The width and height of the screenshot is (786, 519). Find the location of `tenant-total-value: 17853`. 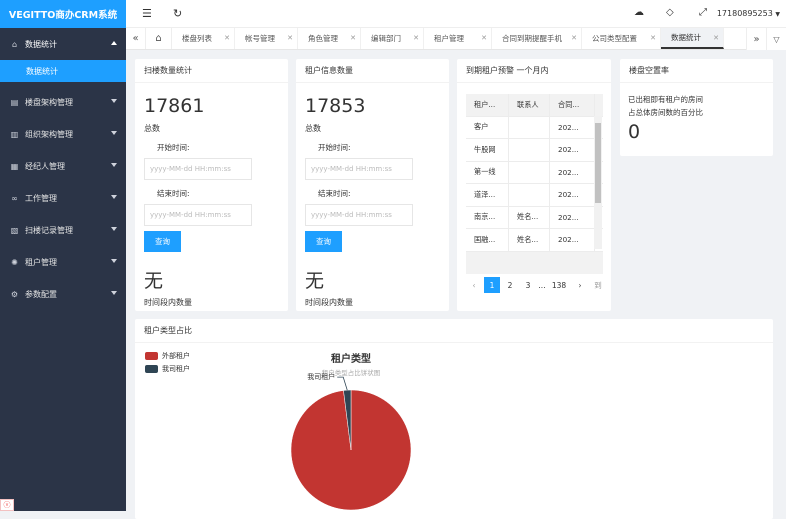

tenant-total-value: 17853 is located at coordinates (335, 106).